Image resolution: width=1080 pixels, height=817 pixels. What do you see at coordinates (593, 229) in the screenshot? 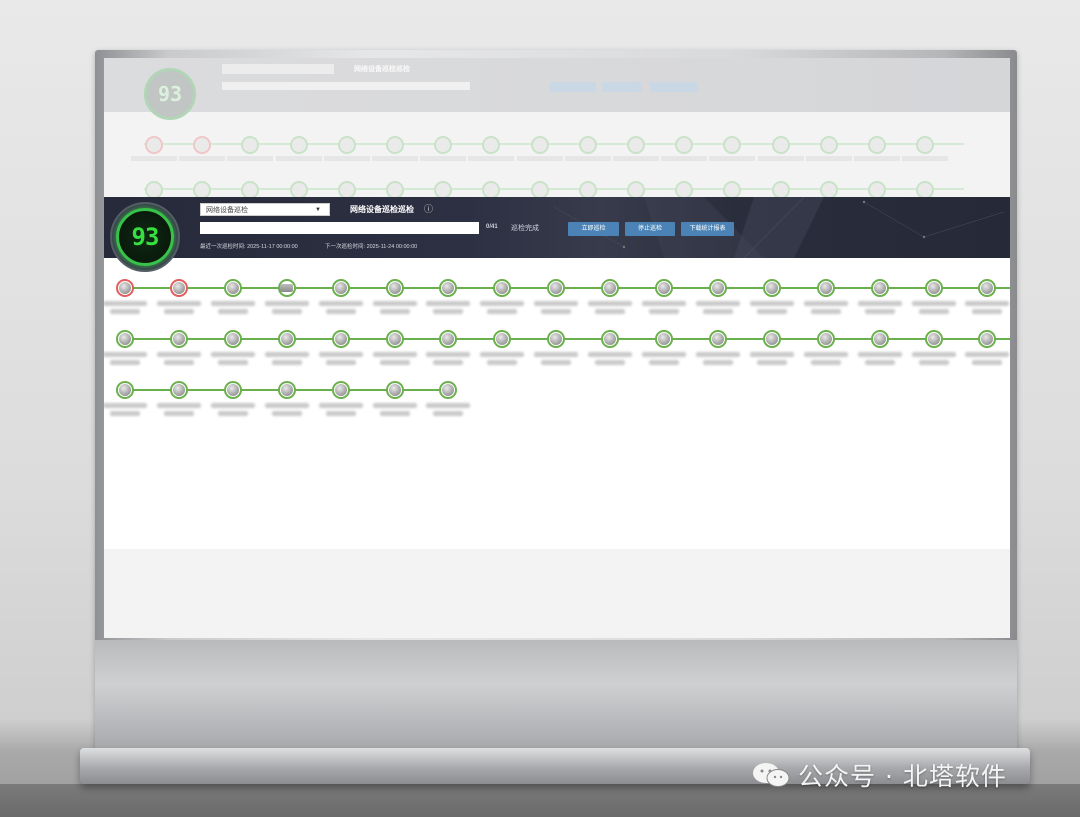
I see `inspect-now-button: 立即巡检` at bounding box center [593, 229].